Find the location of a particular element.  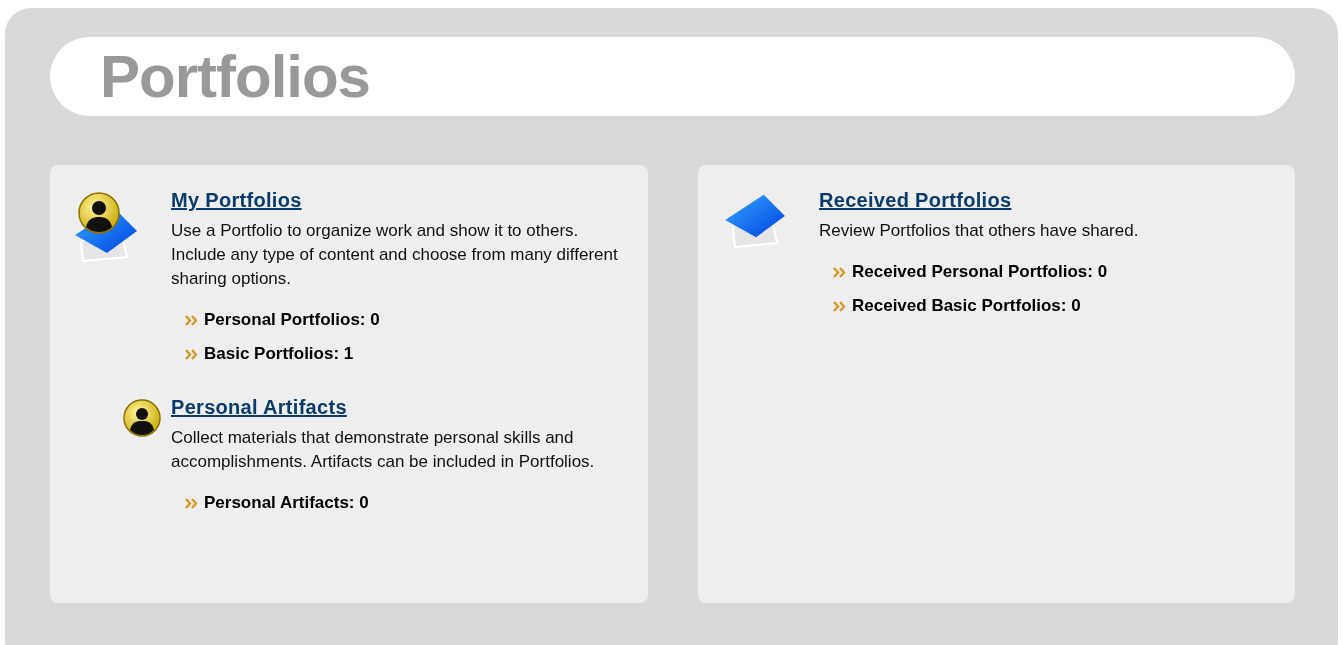

count-label: Personal Artifacts: 0 is located at coordinates (286, 503).